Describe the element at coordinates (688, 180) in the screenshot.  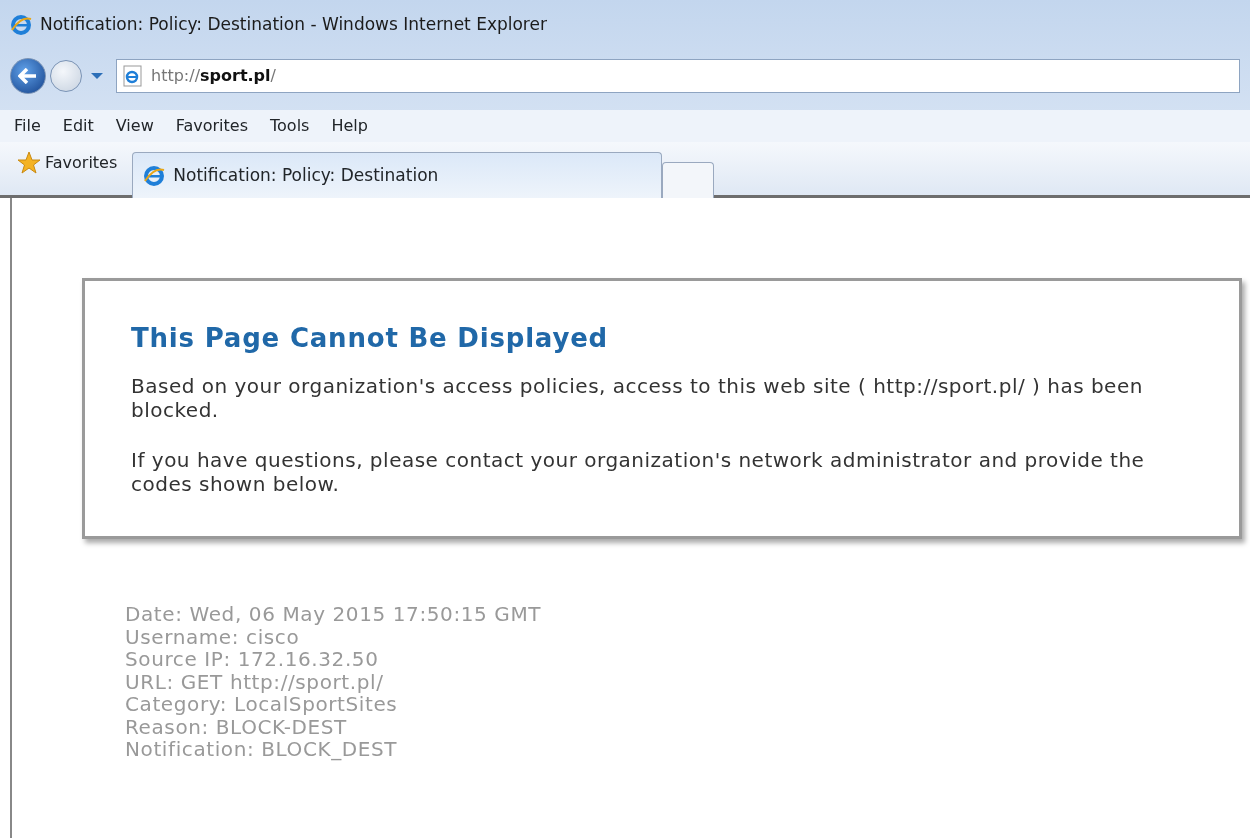
I see `new-tab-button` at that location.